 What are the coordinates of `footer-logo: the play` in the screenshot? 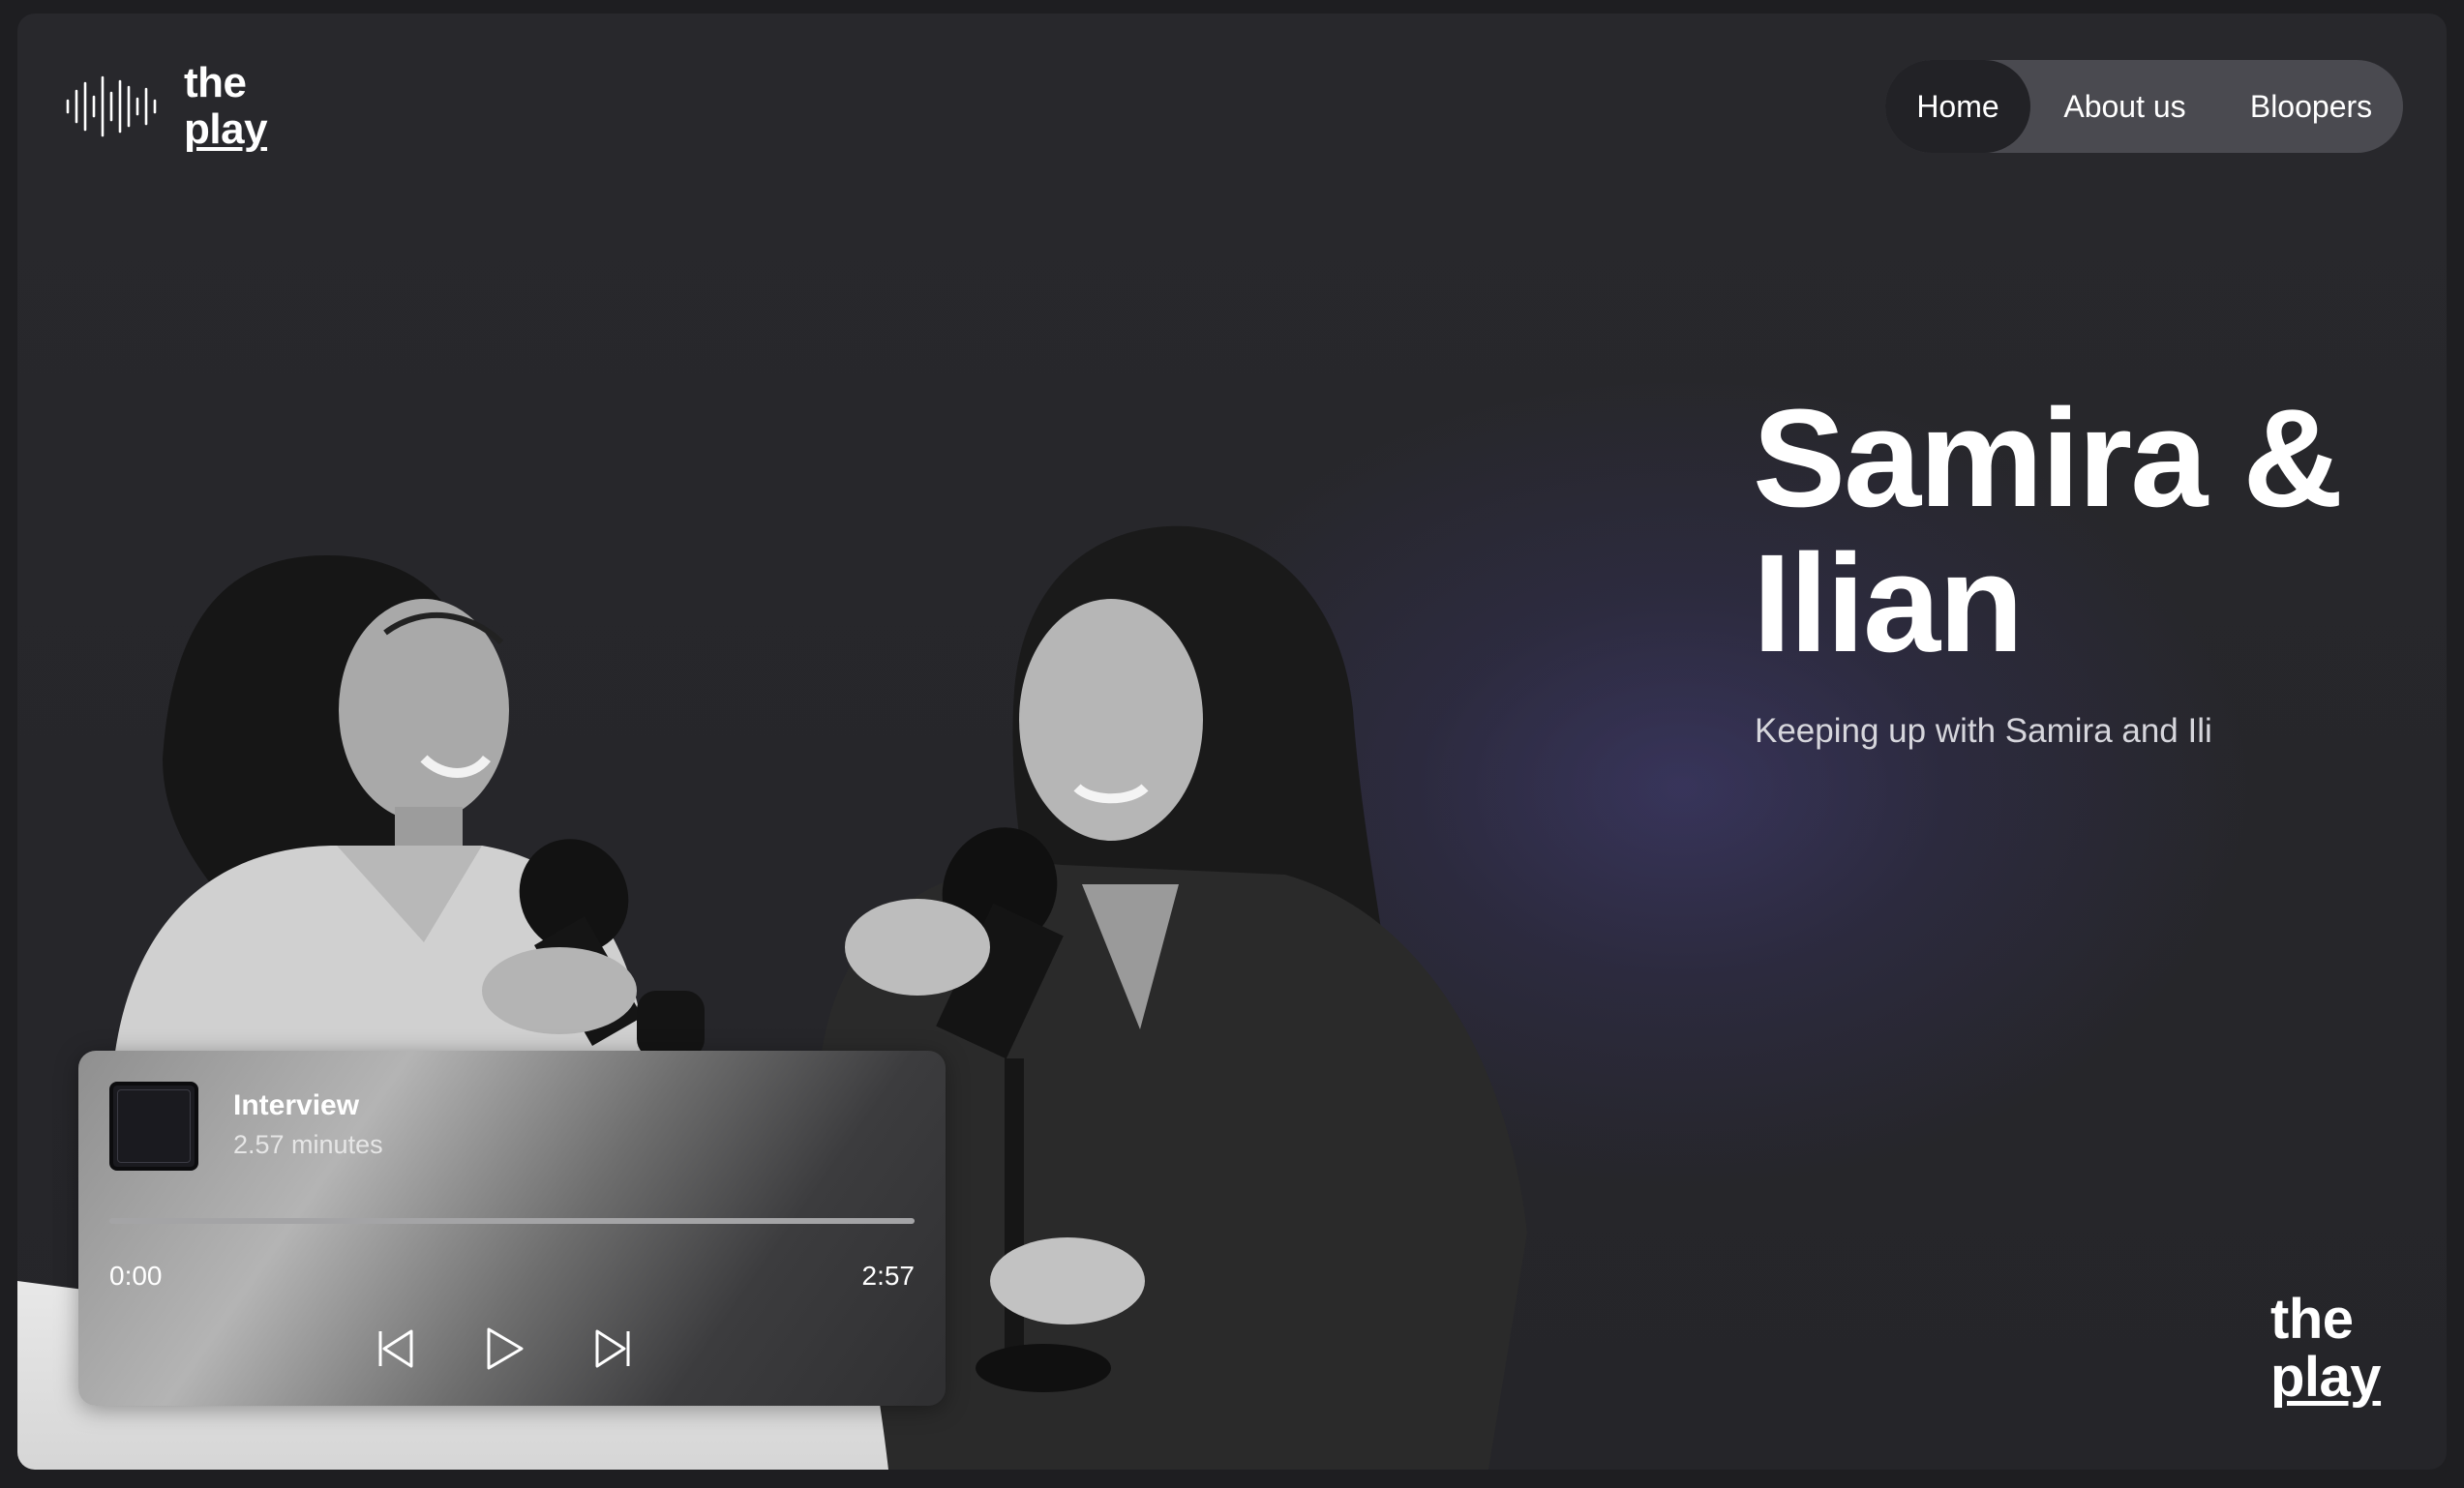 It's located at (2326, 1348).